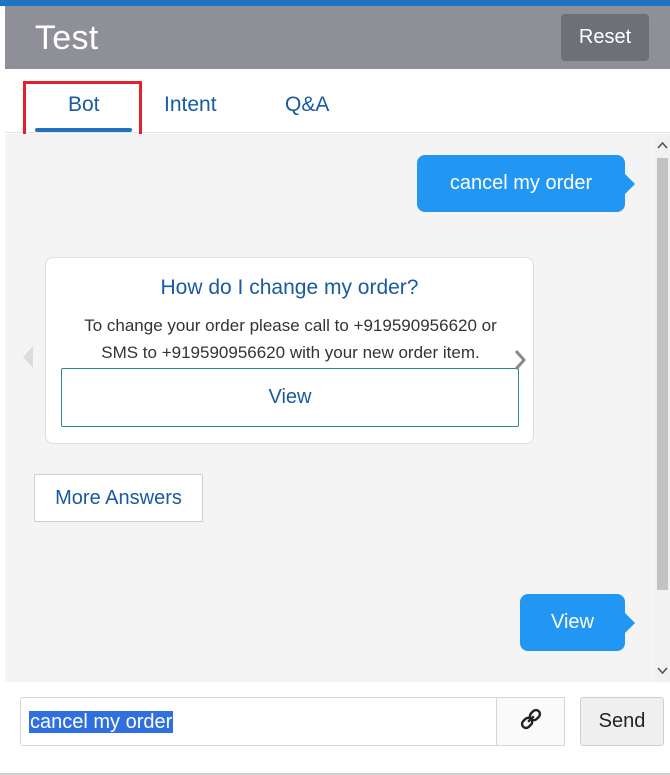 Image resolution: width=670 pixels, height=775 pixels. What do you see at coordinates (526, 183) in the screenshot?
I see `user-message-bubble: cancel my order` at bounding box center [526, 183].